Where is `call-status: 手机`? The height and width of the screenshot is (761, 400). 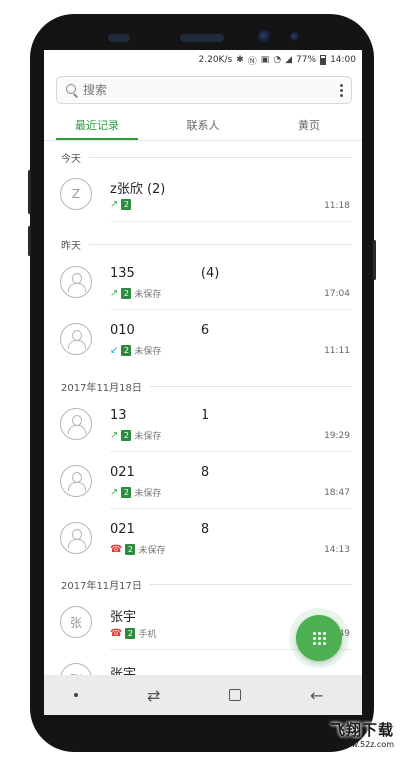 call-status: 手机 is located at coordinates (147, 635).